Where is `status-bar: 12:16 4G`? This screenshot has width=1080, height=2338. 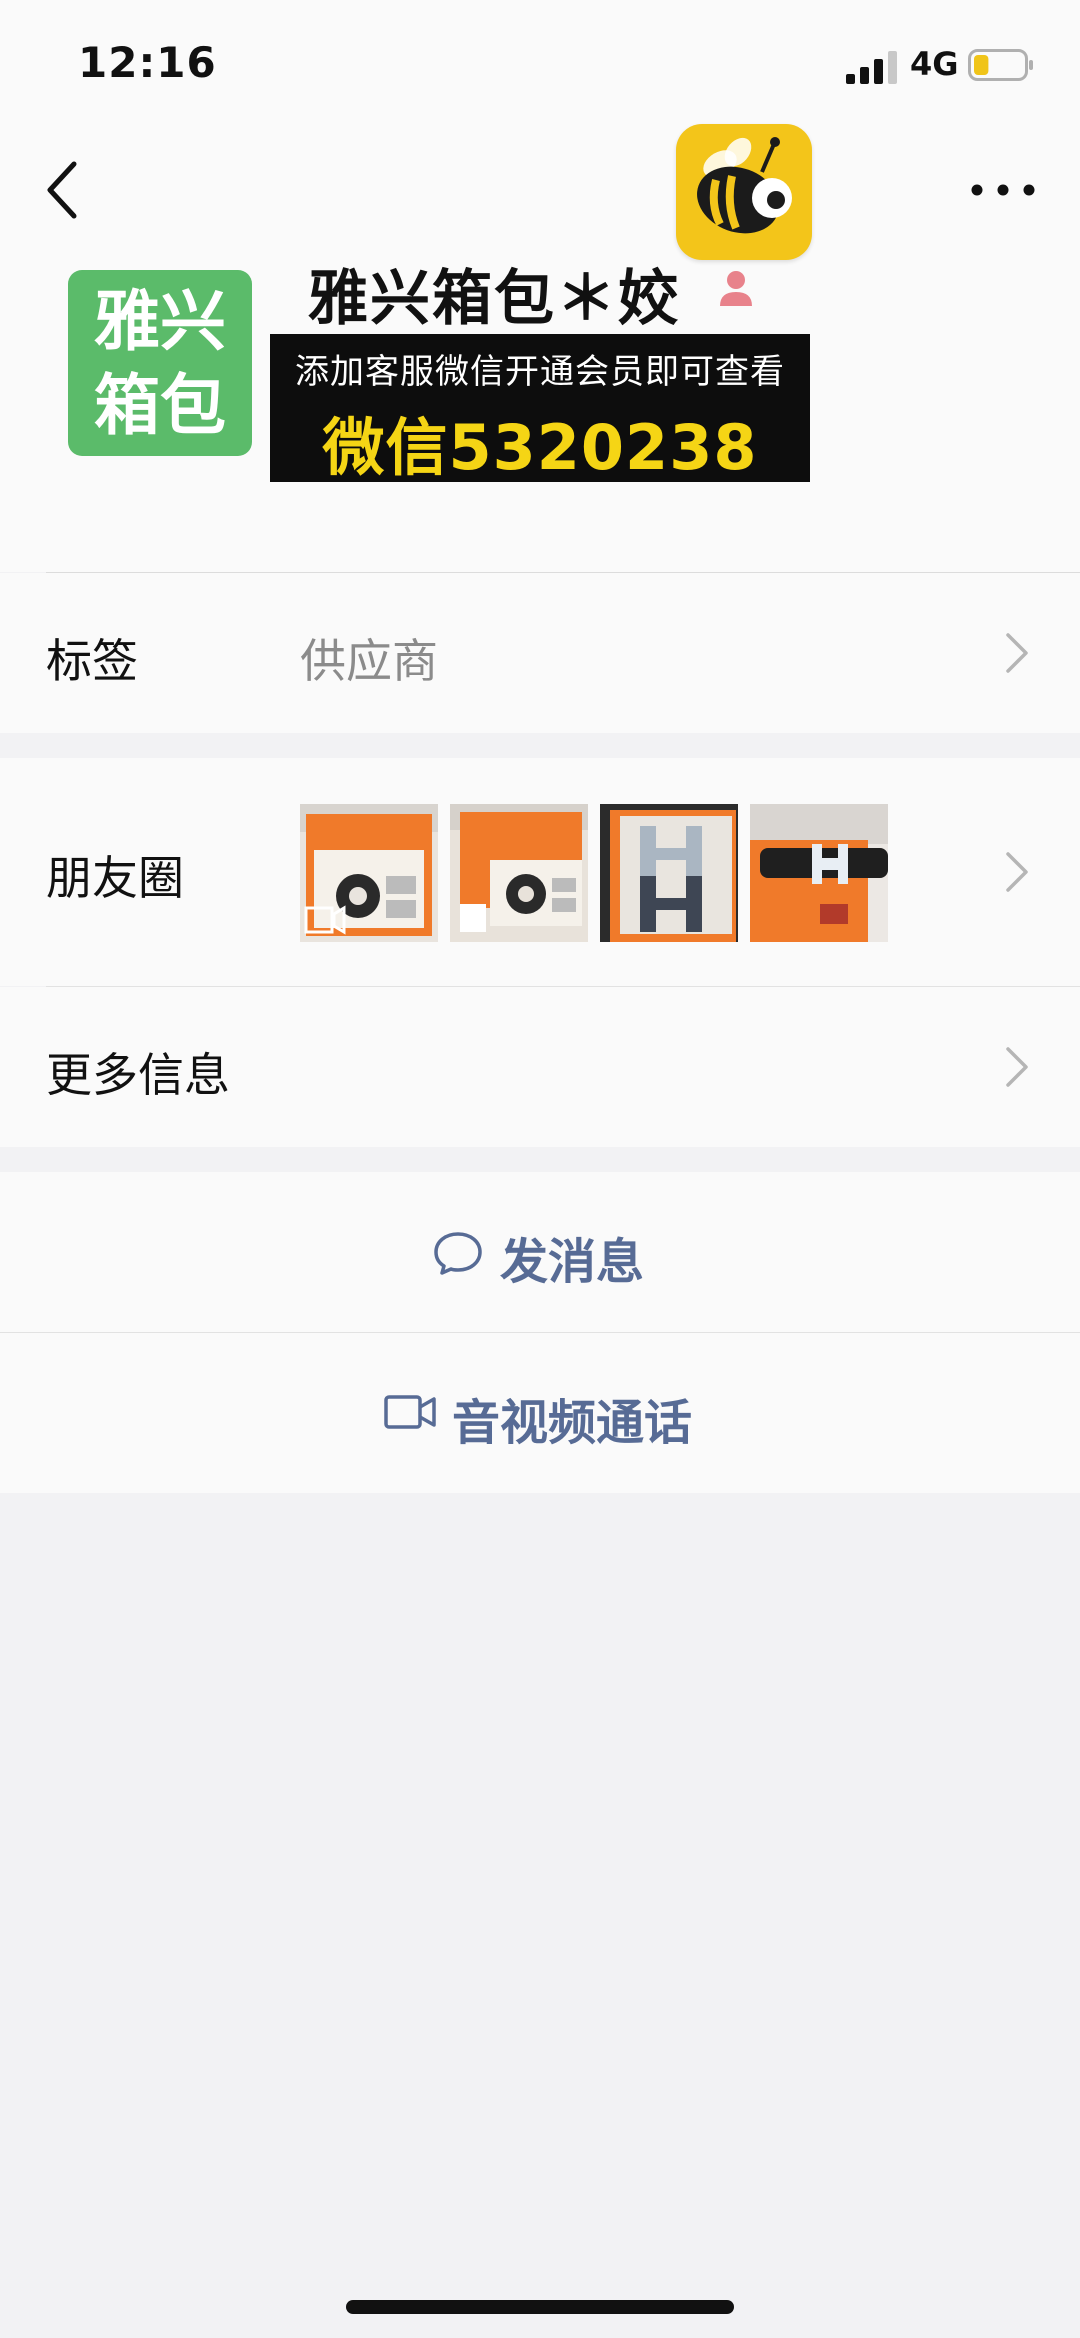
status-bar: 12:16 4G is located at coordinates (540, 60).